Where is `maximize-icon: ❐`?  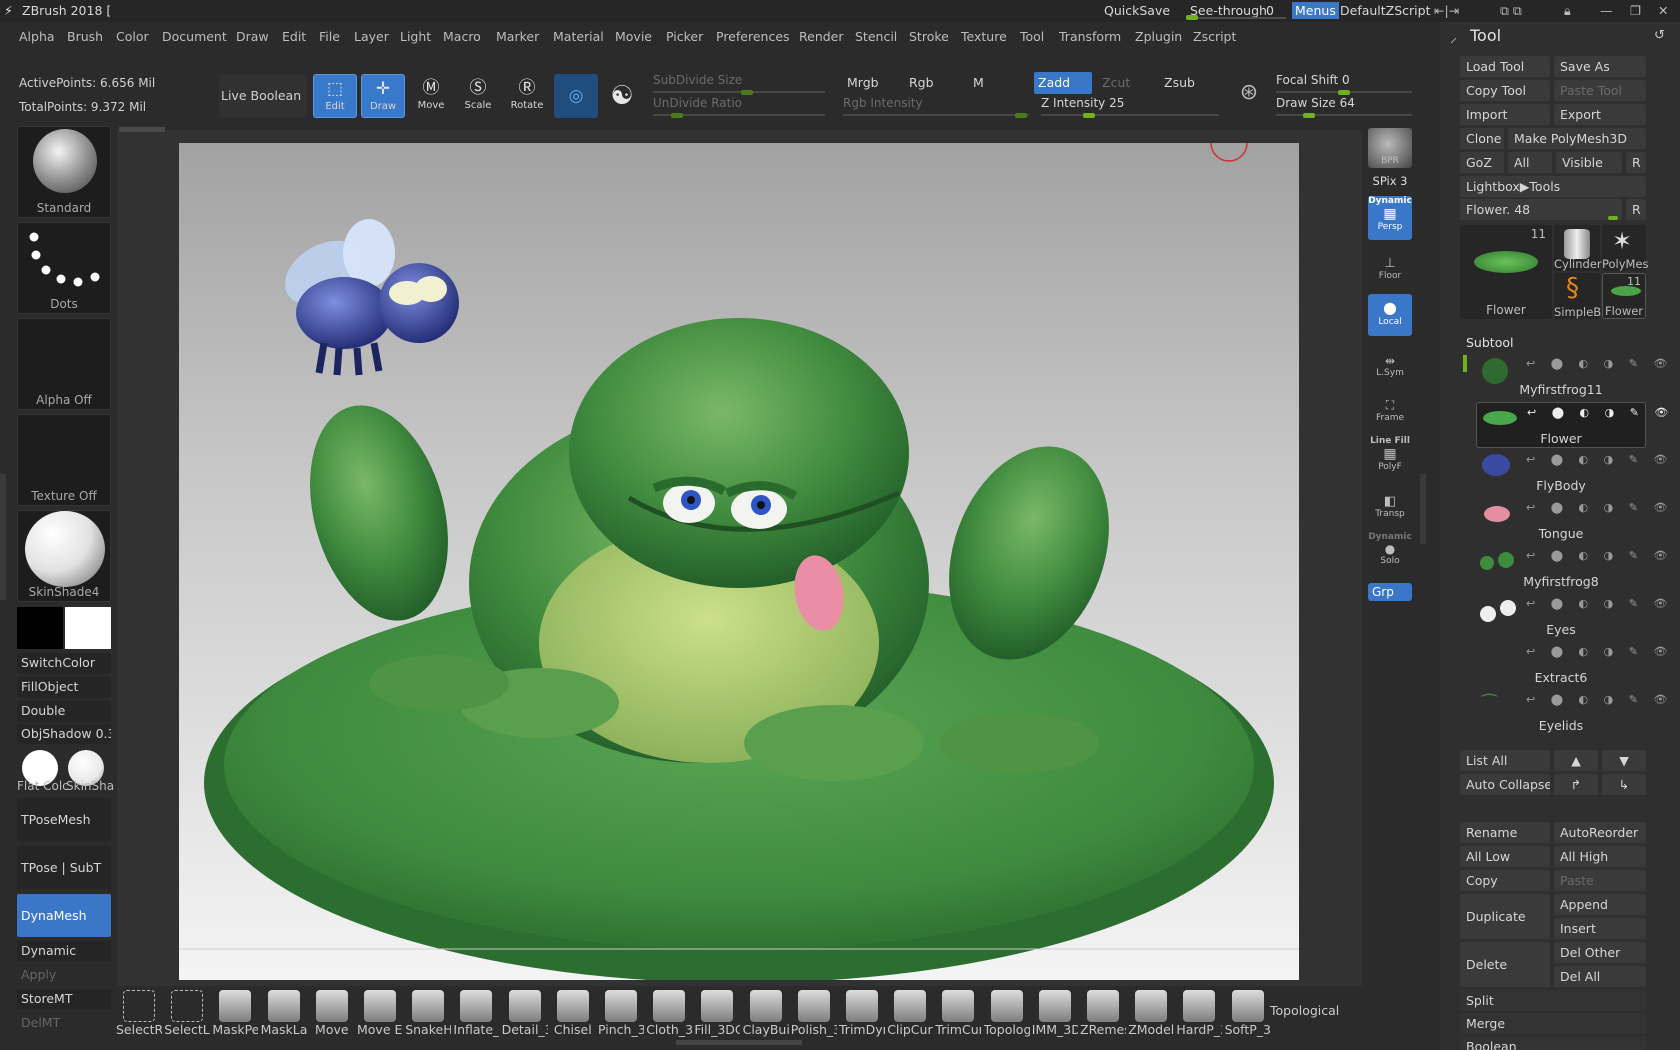 maximize-icon: ❐ is located at coordinates (1635, 10).